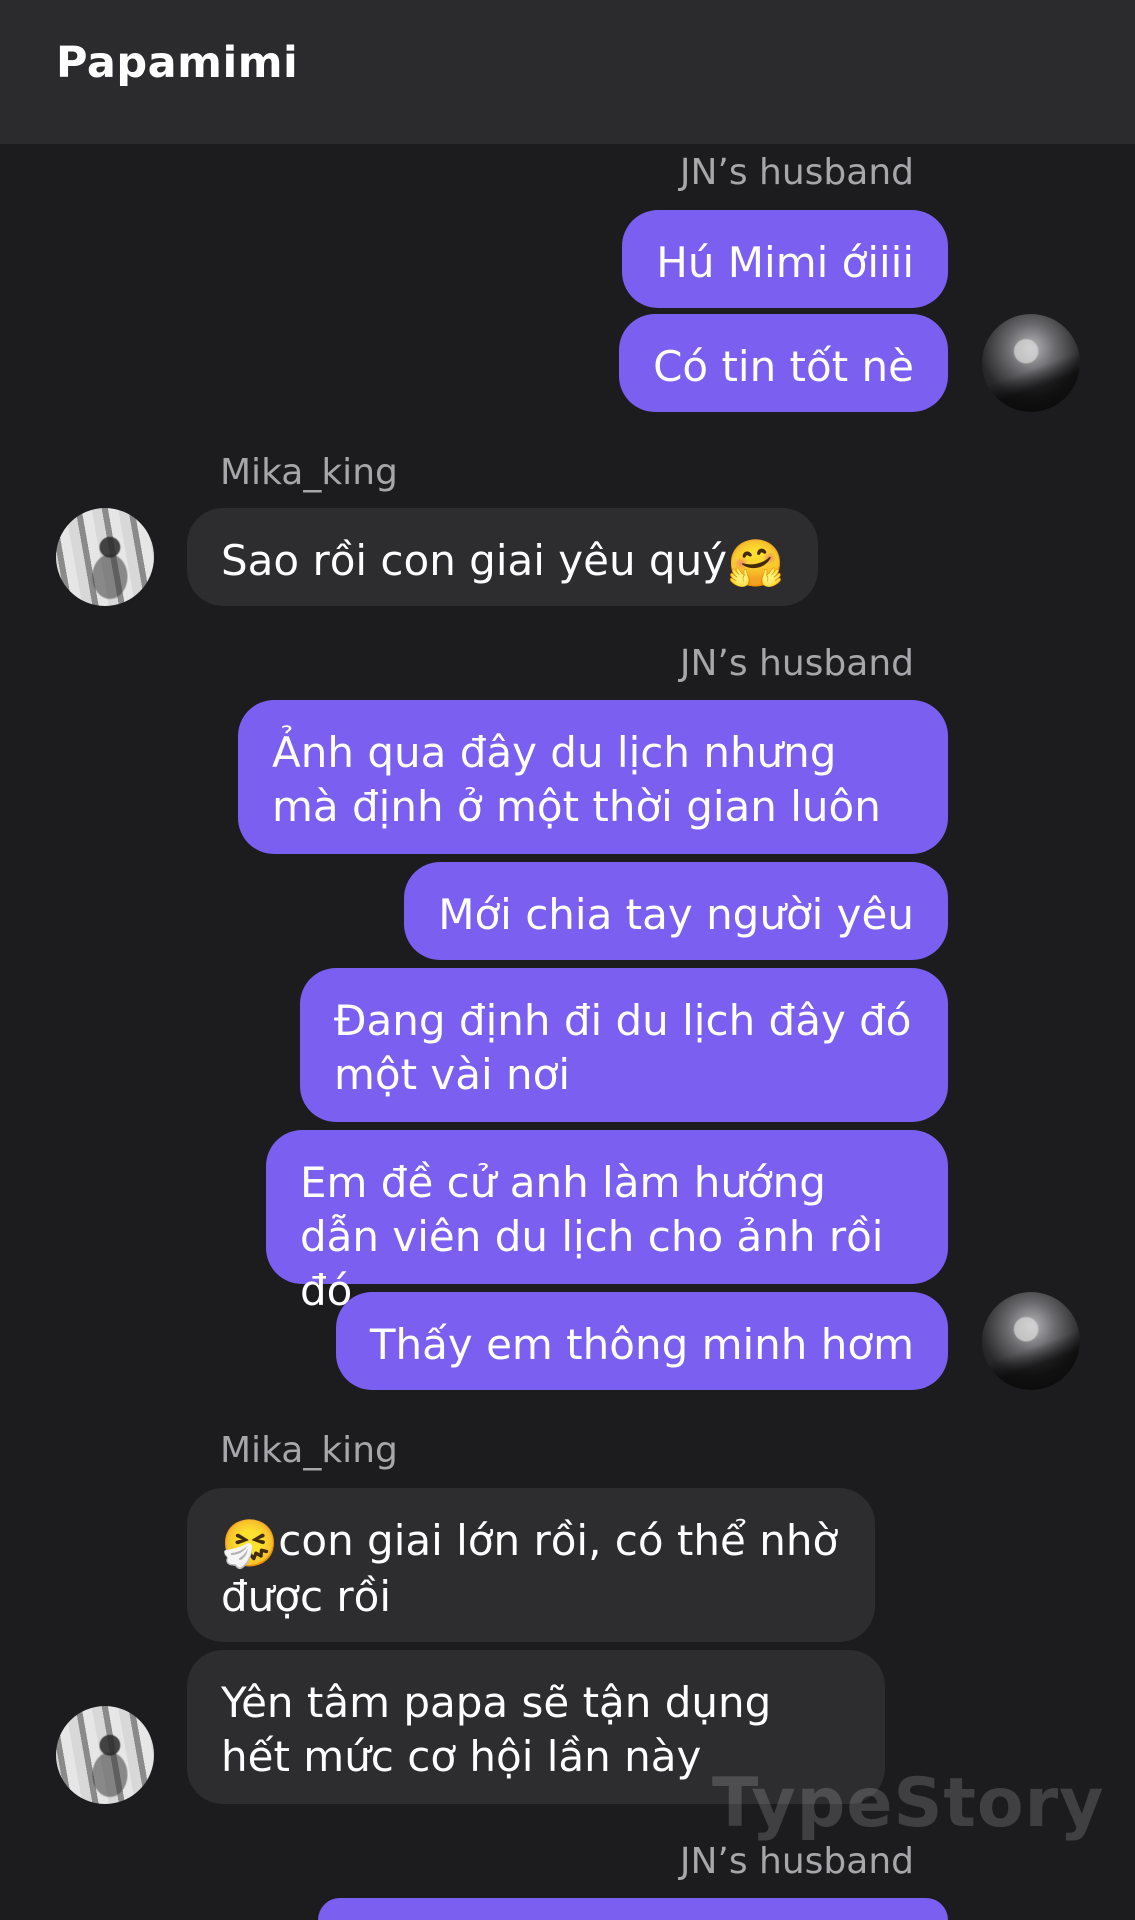 Image resolution: width=1135 pixels, height=1920 pixels. I want to click on message-bubble-incoming: Sao rồi con giai yêu quý🤗, so click(503, 557).